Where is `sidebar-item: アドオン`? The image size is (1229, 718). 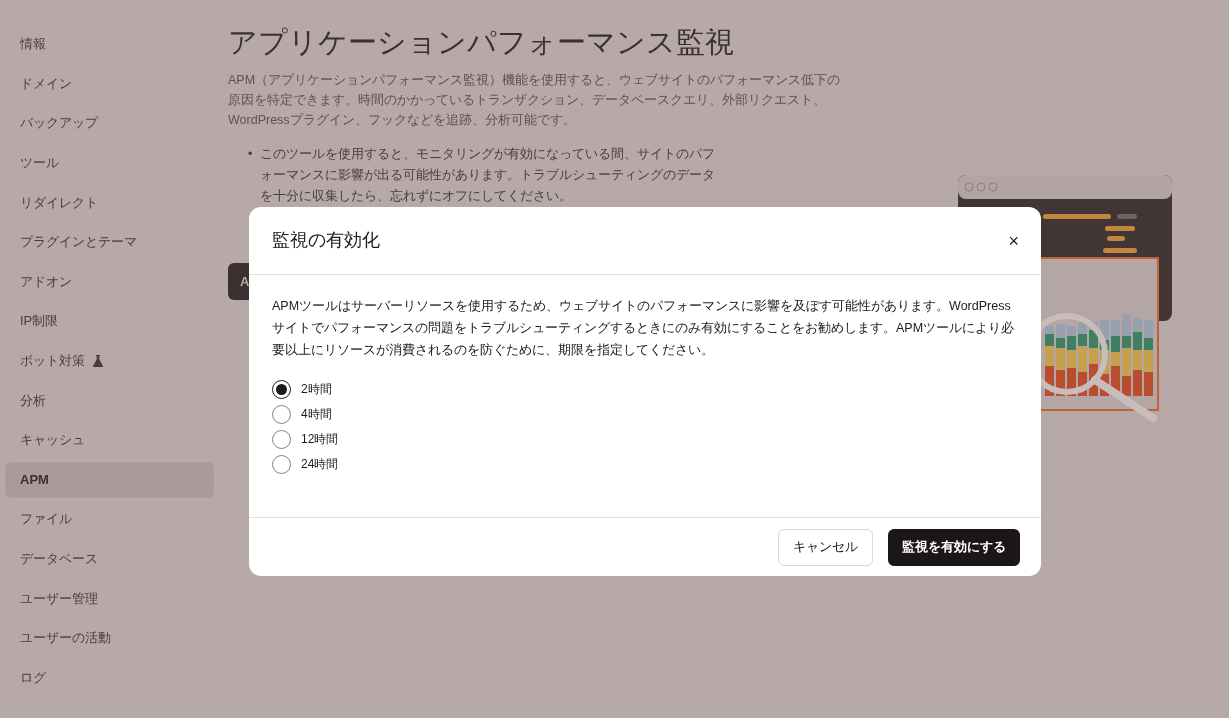 sidebar-item: アドオン is located at coordinates (109, 281).